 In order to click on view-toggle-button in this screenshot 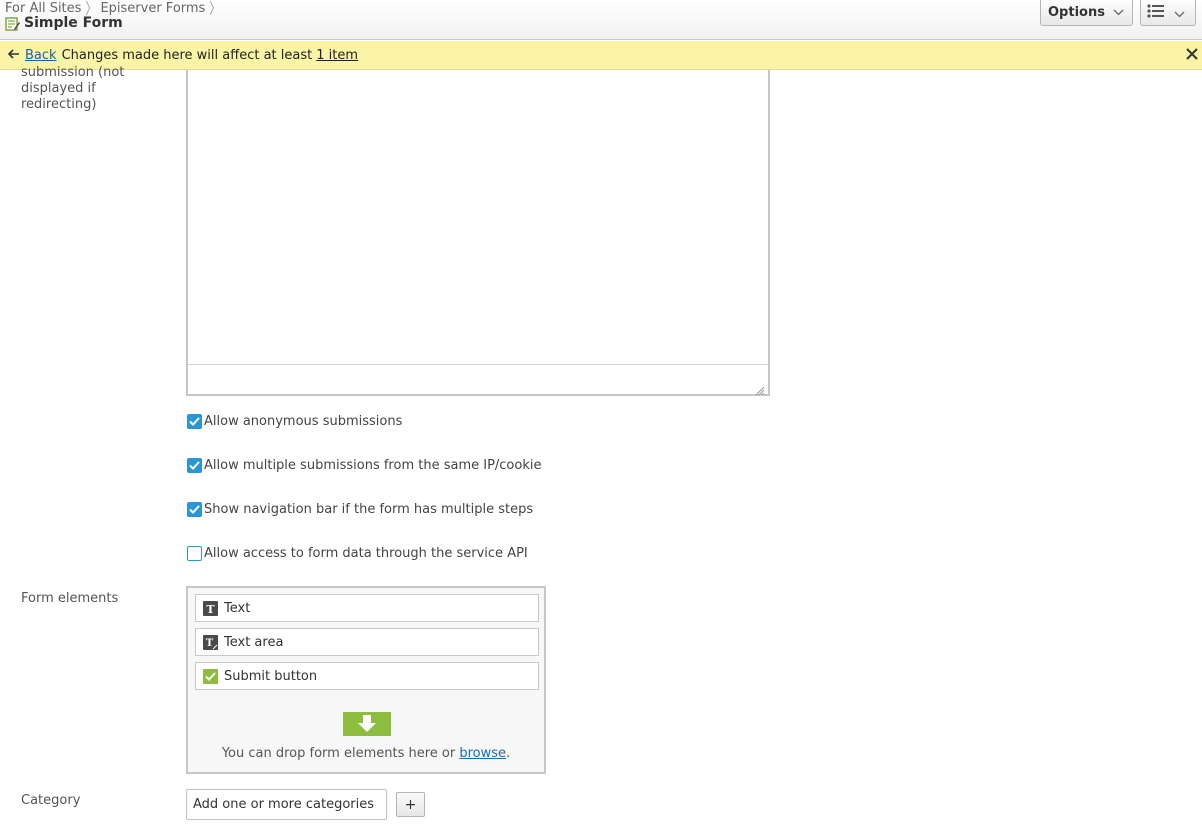, I will do `click(1168, 13)`.